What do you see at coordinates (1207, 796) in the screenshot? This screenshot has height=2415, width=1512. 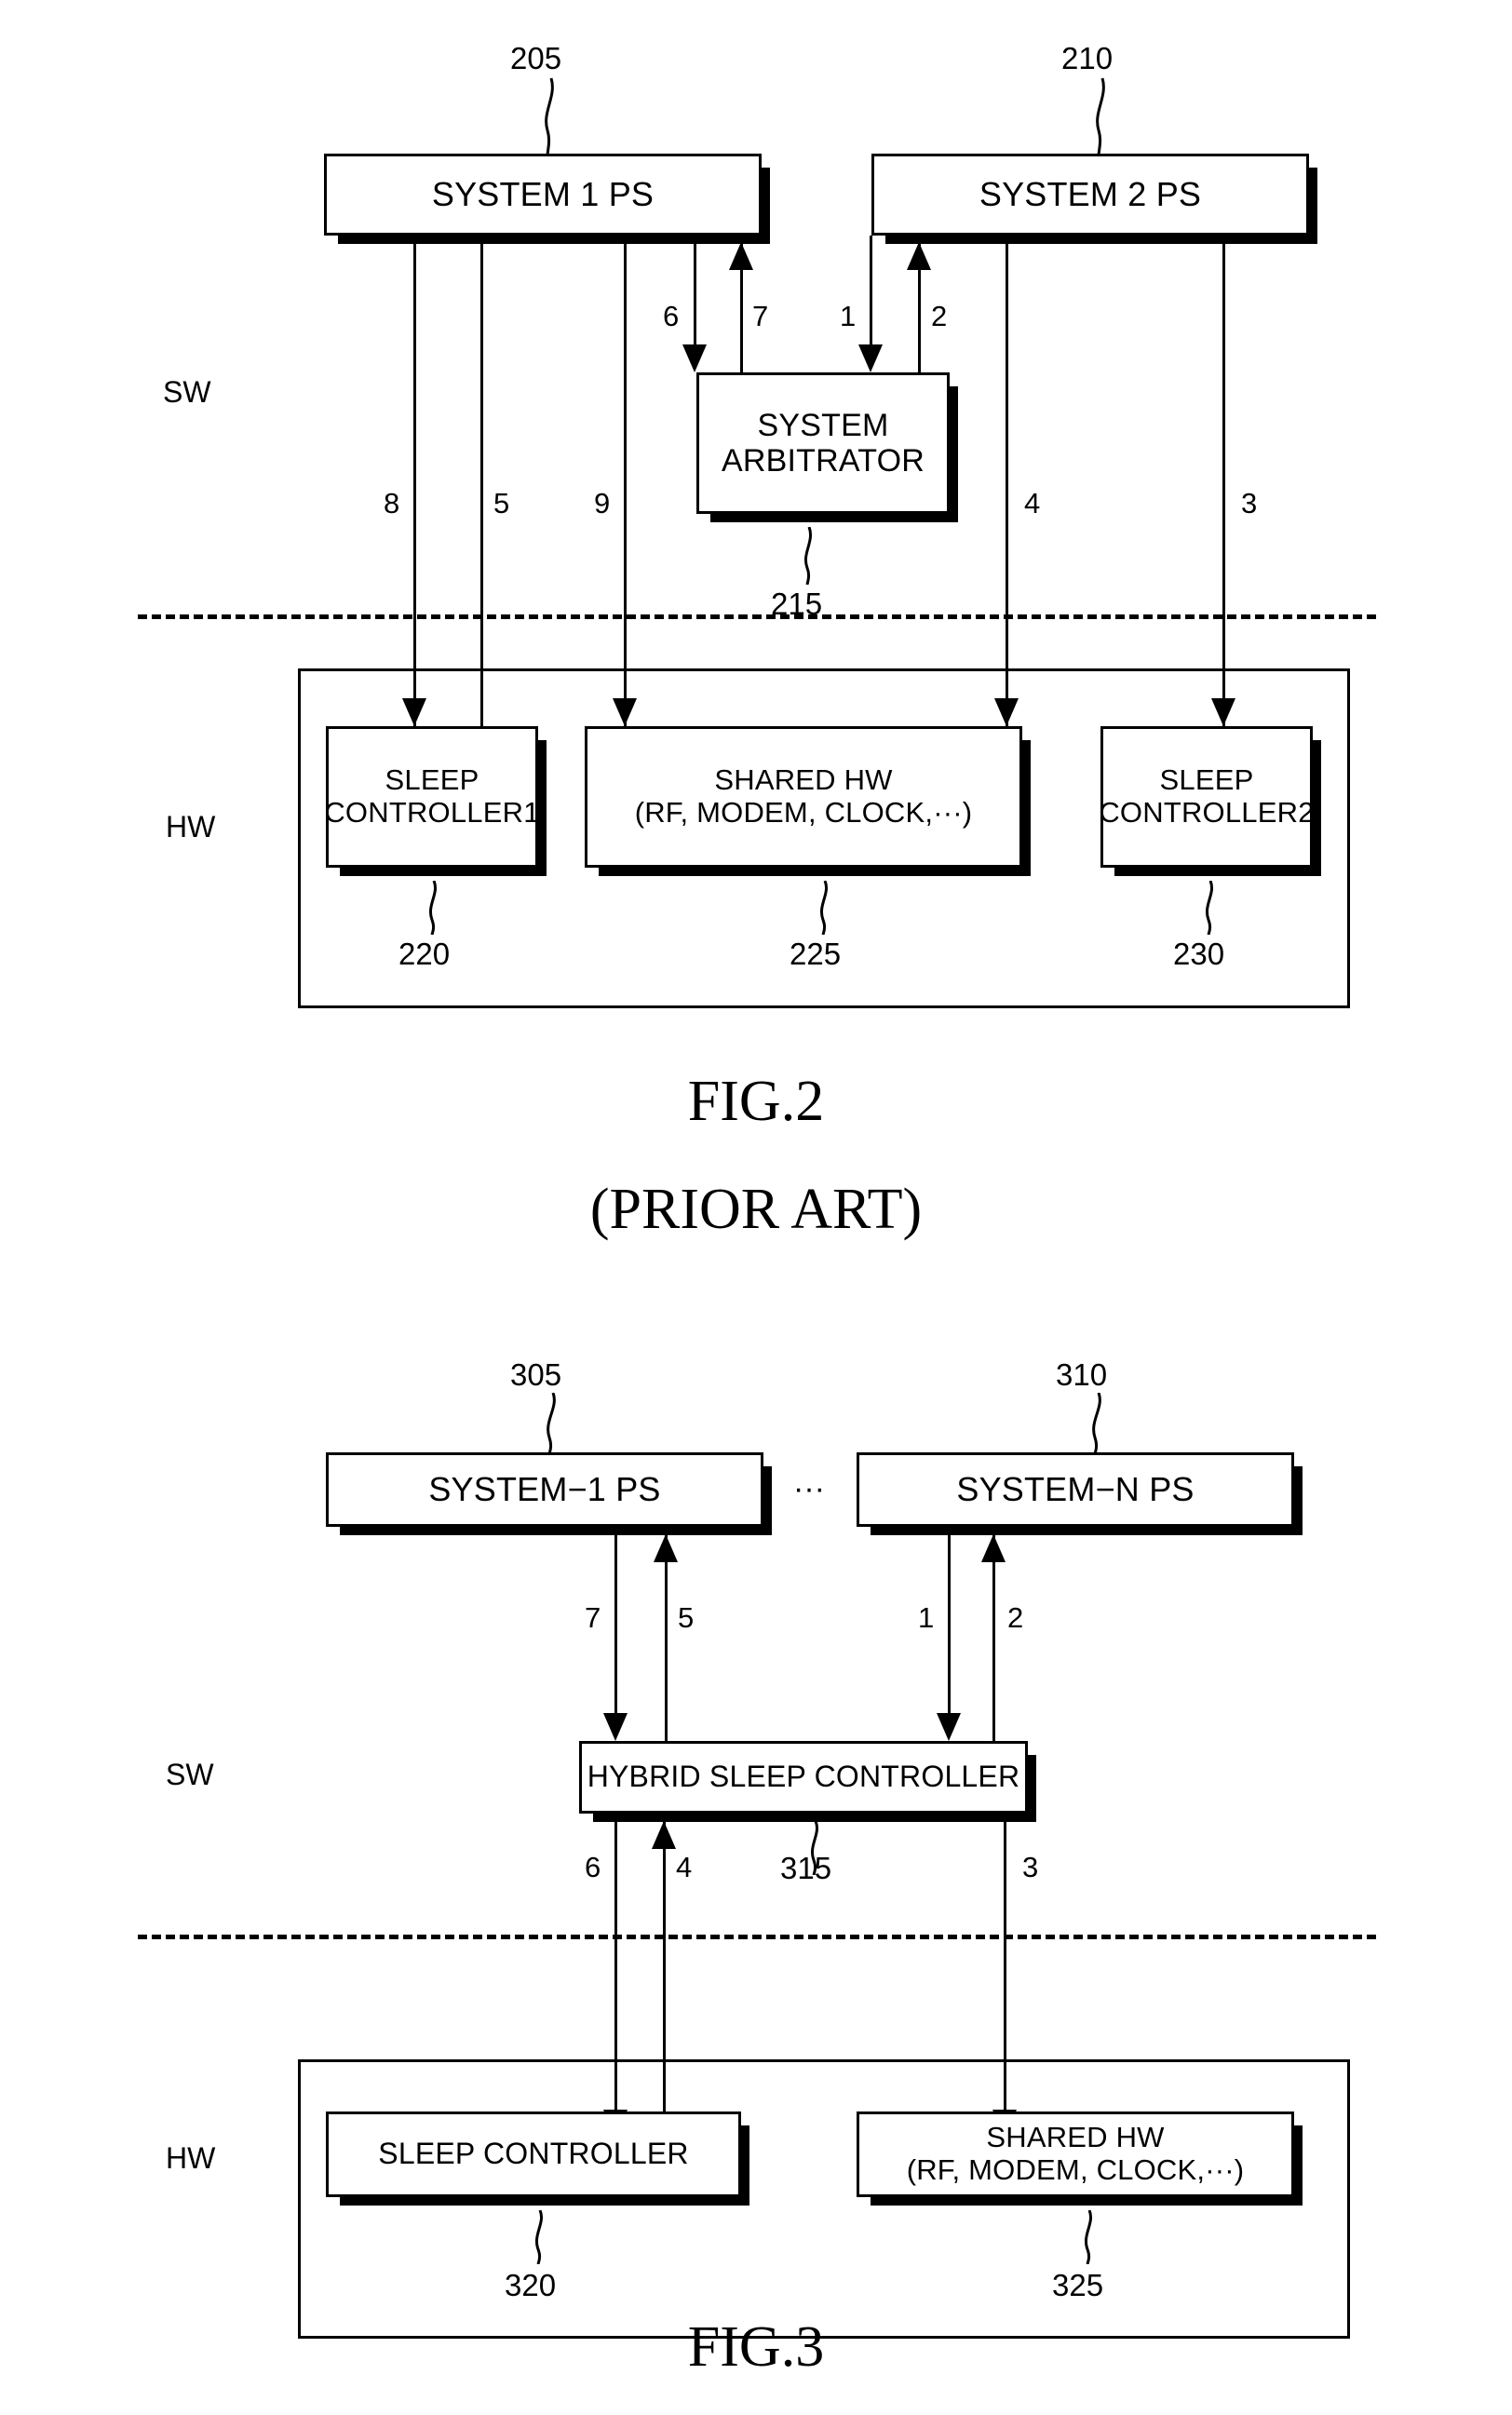 I see `box-label: SLEEP CONTROLLER2` at bounding box center [1207, 796].